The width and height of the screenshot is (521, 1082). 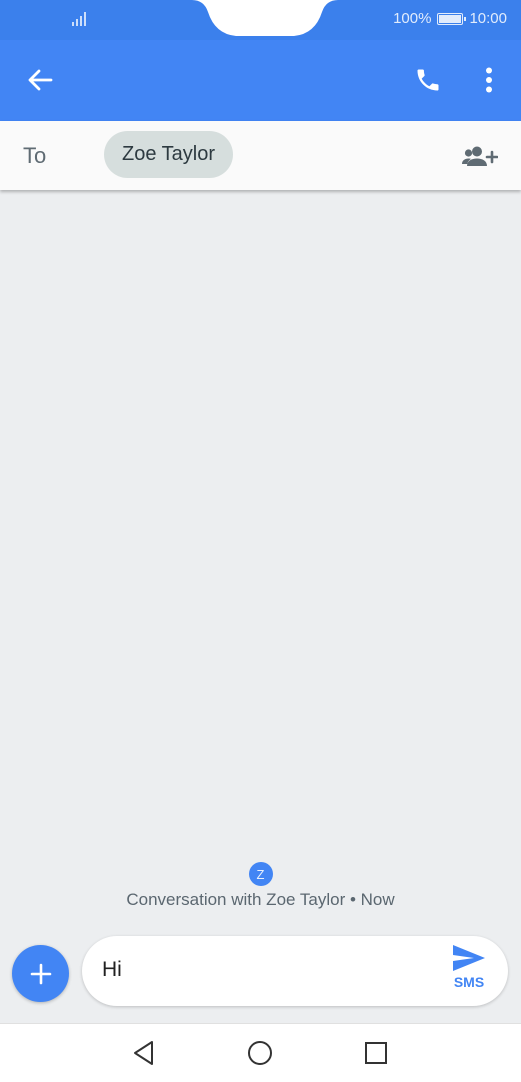 I want to click on send-sms-button: SMS, so click(x=469, y=972).